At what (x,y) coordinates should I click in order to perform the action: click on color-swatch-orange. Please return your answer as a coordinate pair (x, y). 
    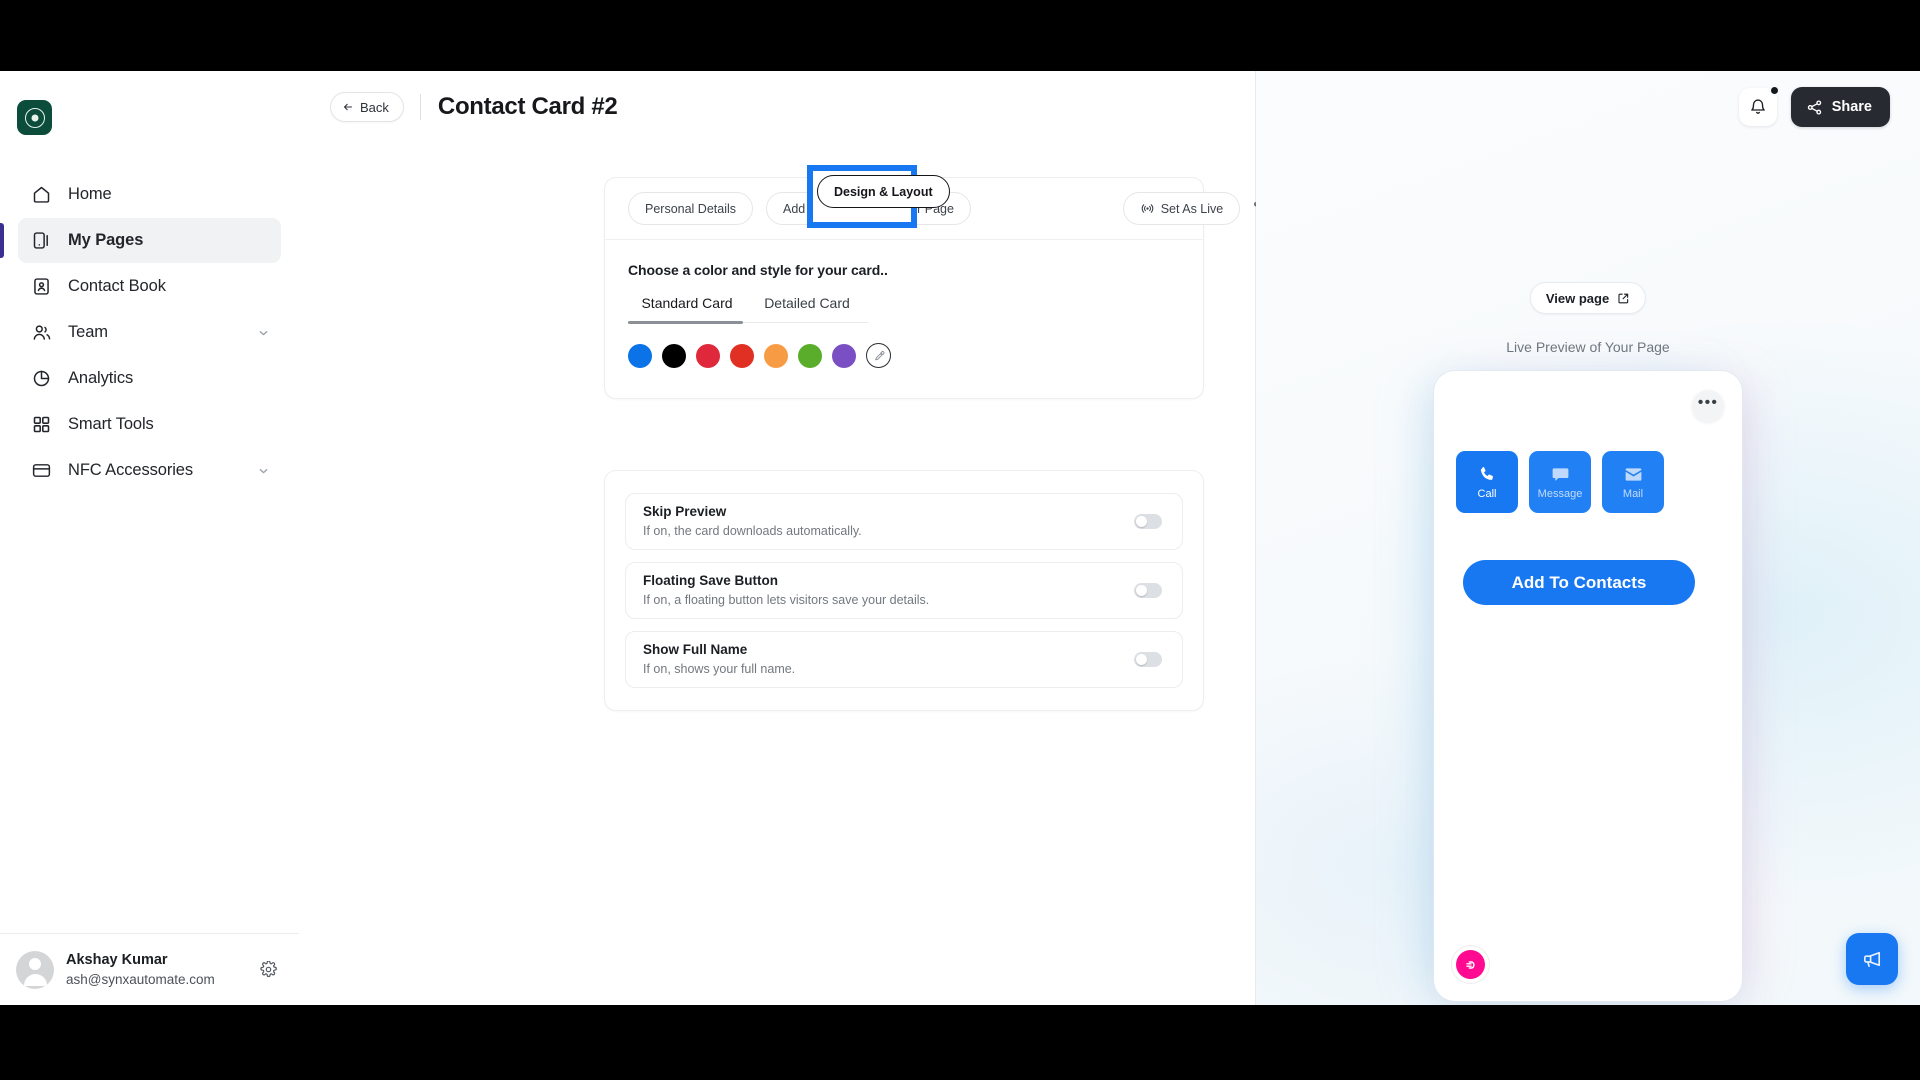
    Looking at the image, I should click on (776, 355).